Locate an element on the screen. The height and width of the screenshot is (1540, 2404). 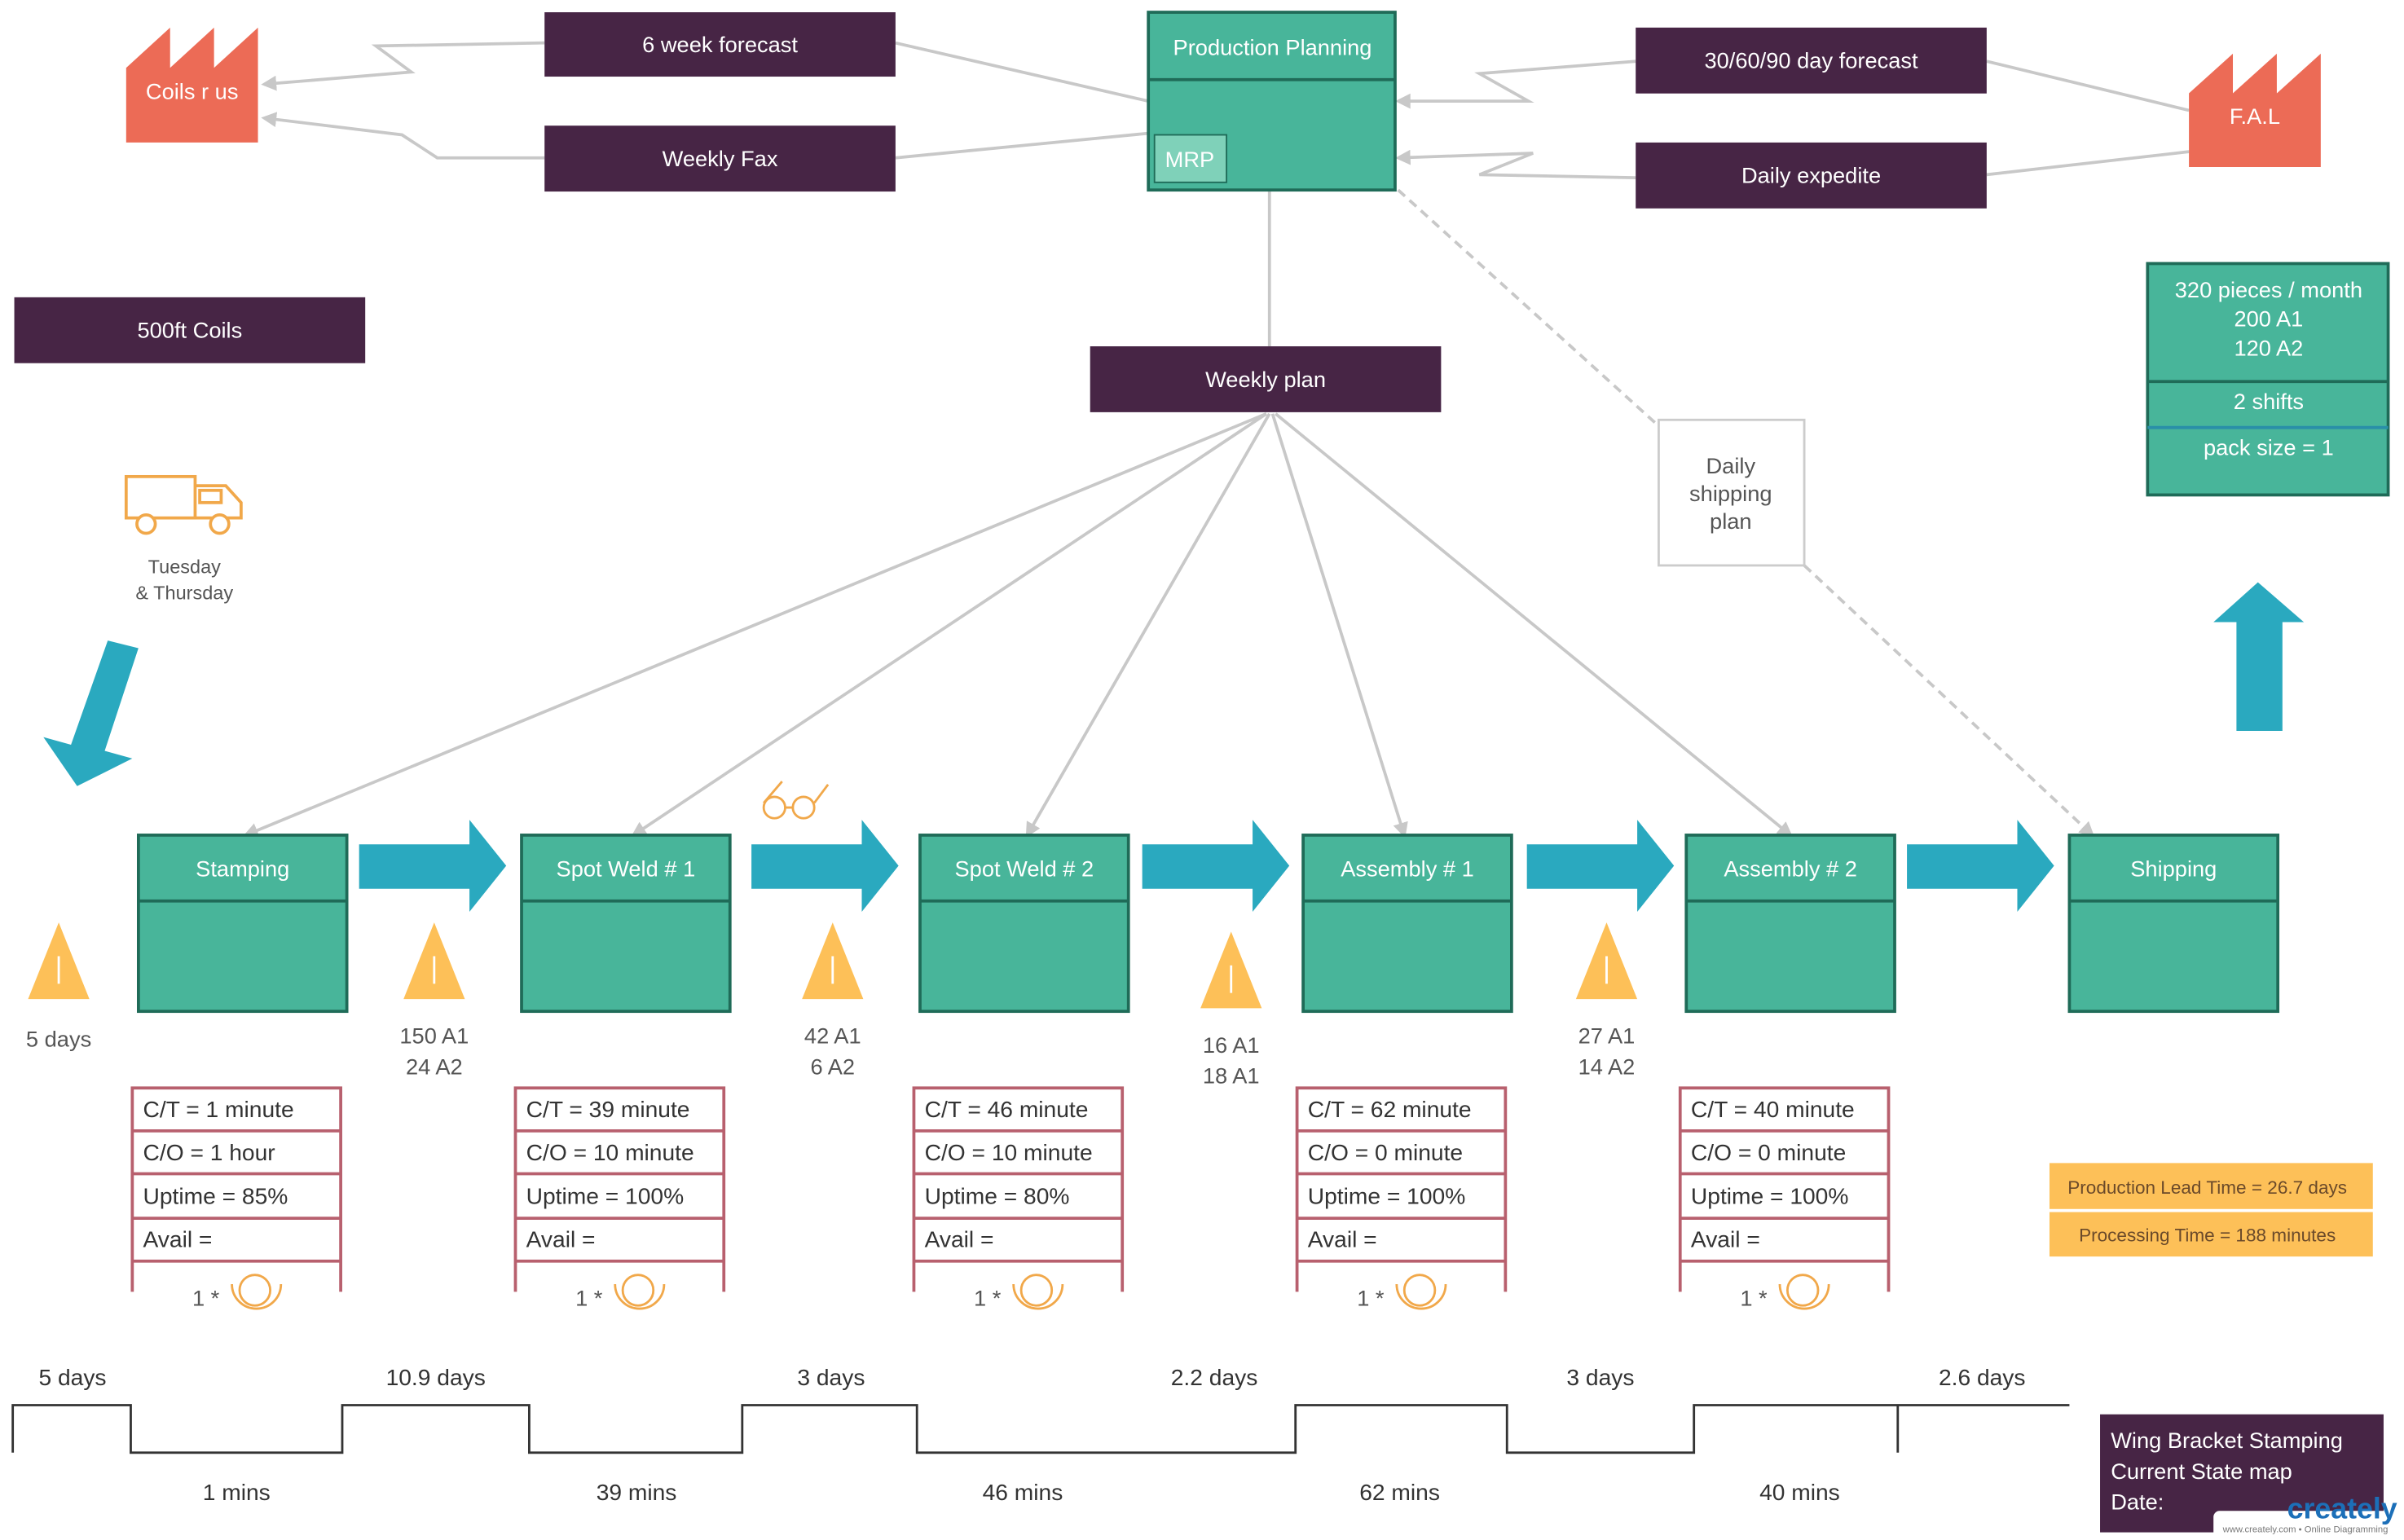
shipment-arrow-icon is located at coordinates (91, 713).